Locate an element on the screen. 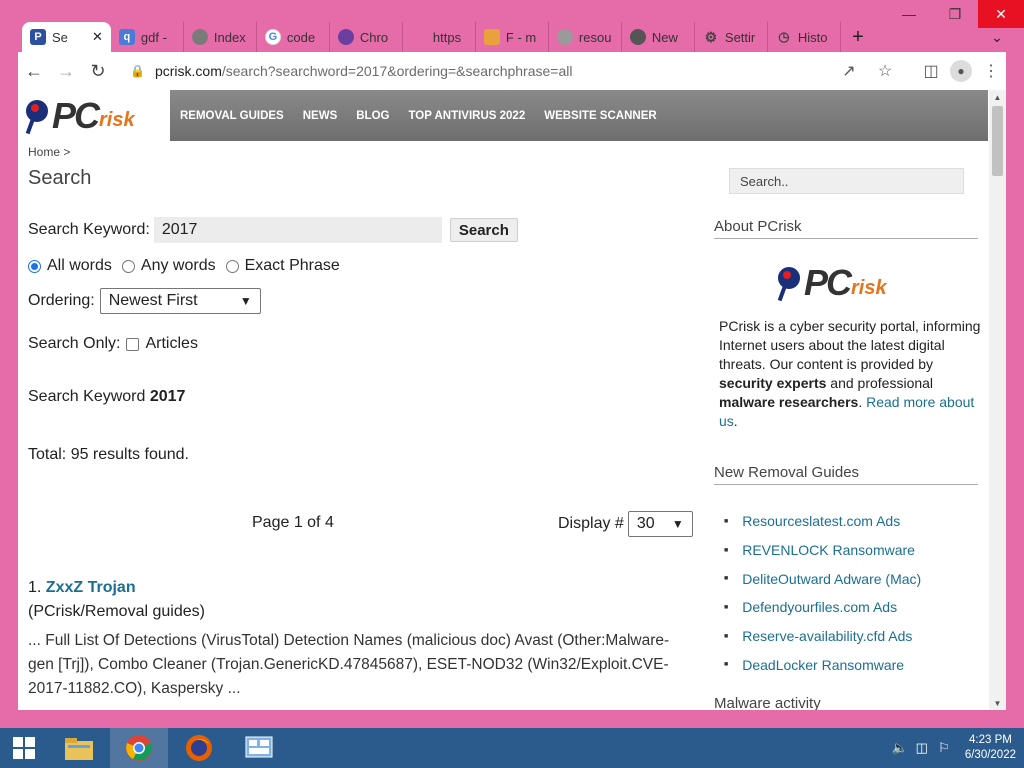 This screenshot has width=1024, height=768. taskbar: 🔈 ◫ ⚐ 4:23 PM 6/30/2022 is located at coordinates (512, 748).